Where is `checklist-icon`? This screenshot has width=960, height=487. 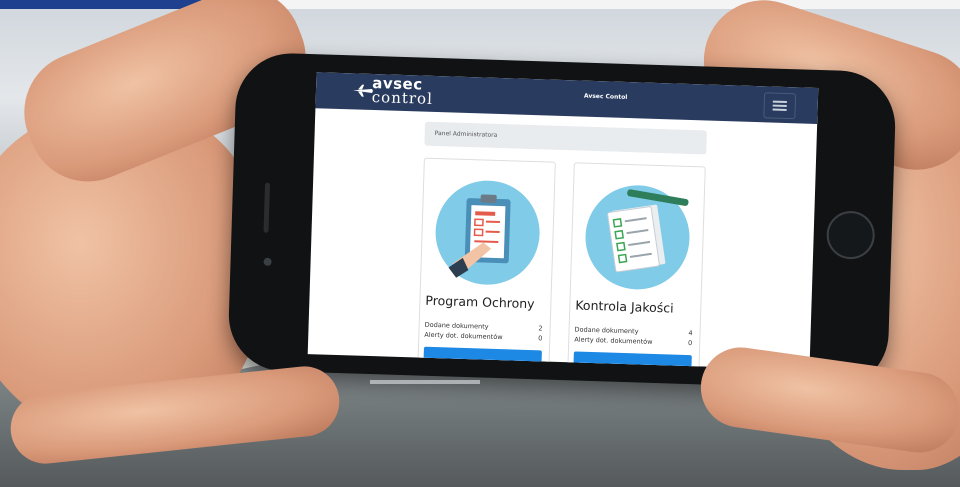 checklist-icon is located at coordinates (637, 237).